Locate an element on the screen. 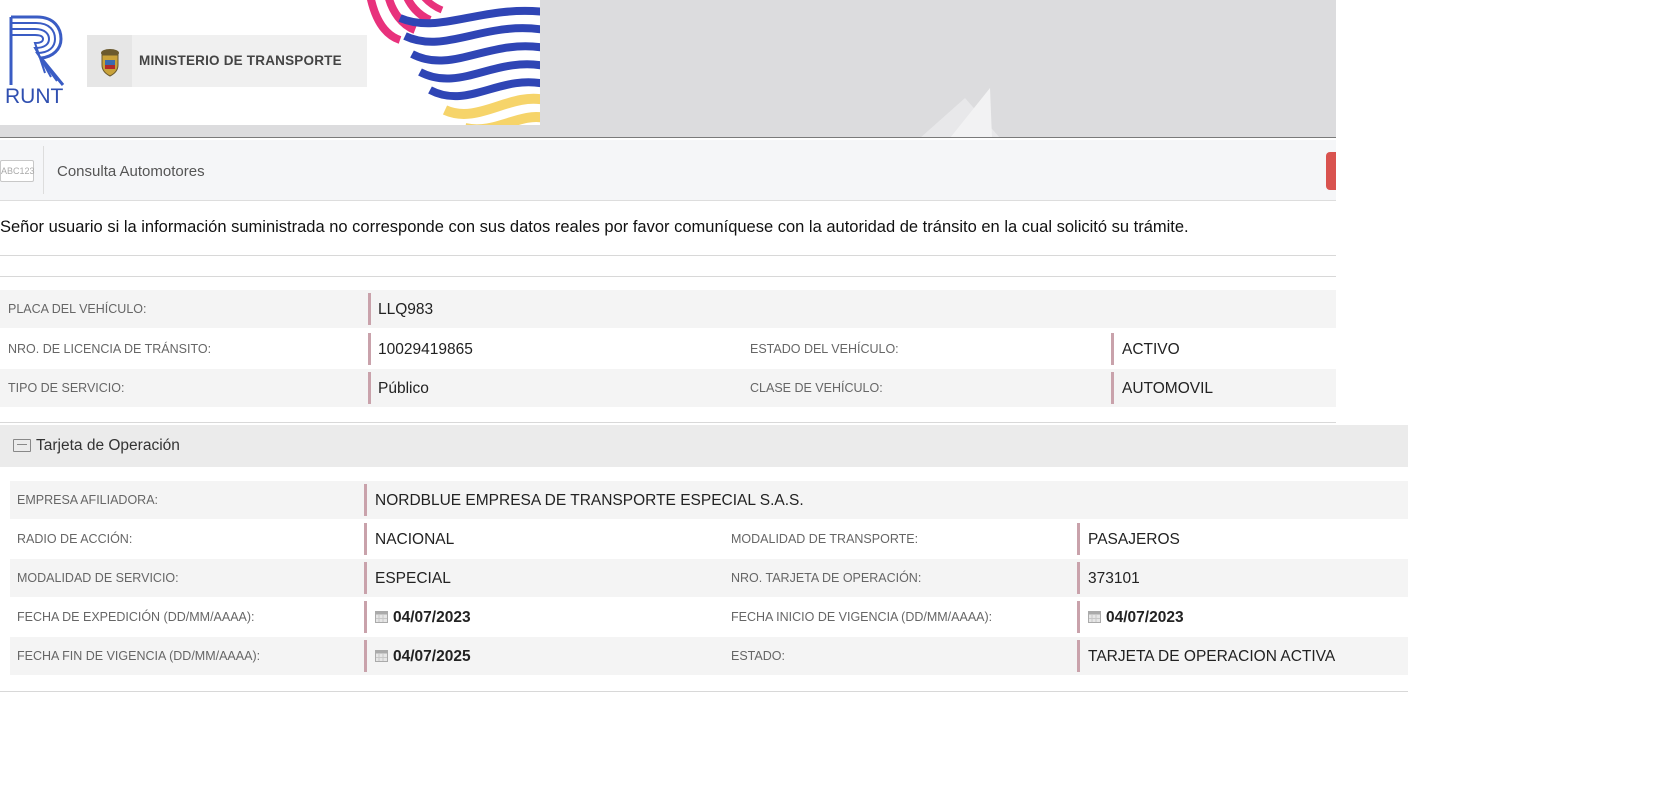 The width and height of the screenshot is (1664, 793). modalidad-servicio-value: ESPECIAL is located at coordinates (413, 578).